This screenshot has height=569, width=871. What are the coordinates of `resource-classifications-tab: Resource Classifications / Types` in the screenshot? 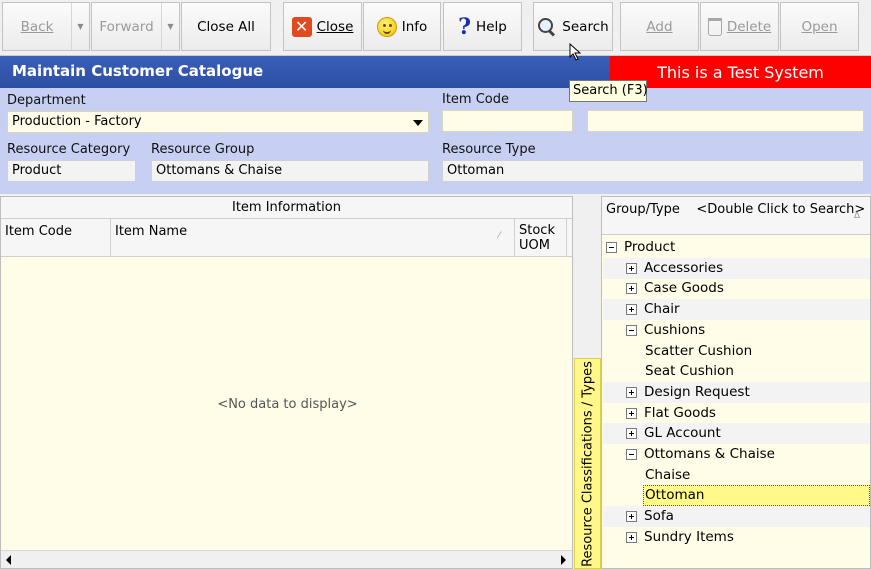 It's located at (587, 463).